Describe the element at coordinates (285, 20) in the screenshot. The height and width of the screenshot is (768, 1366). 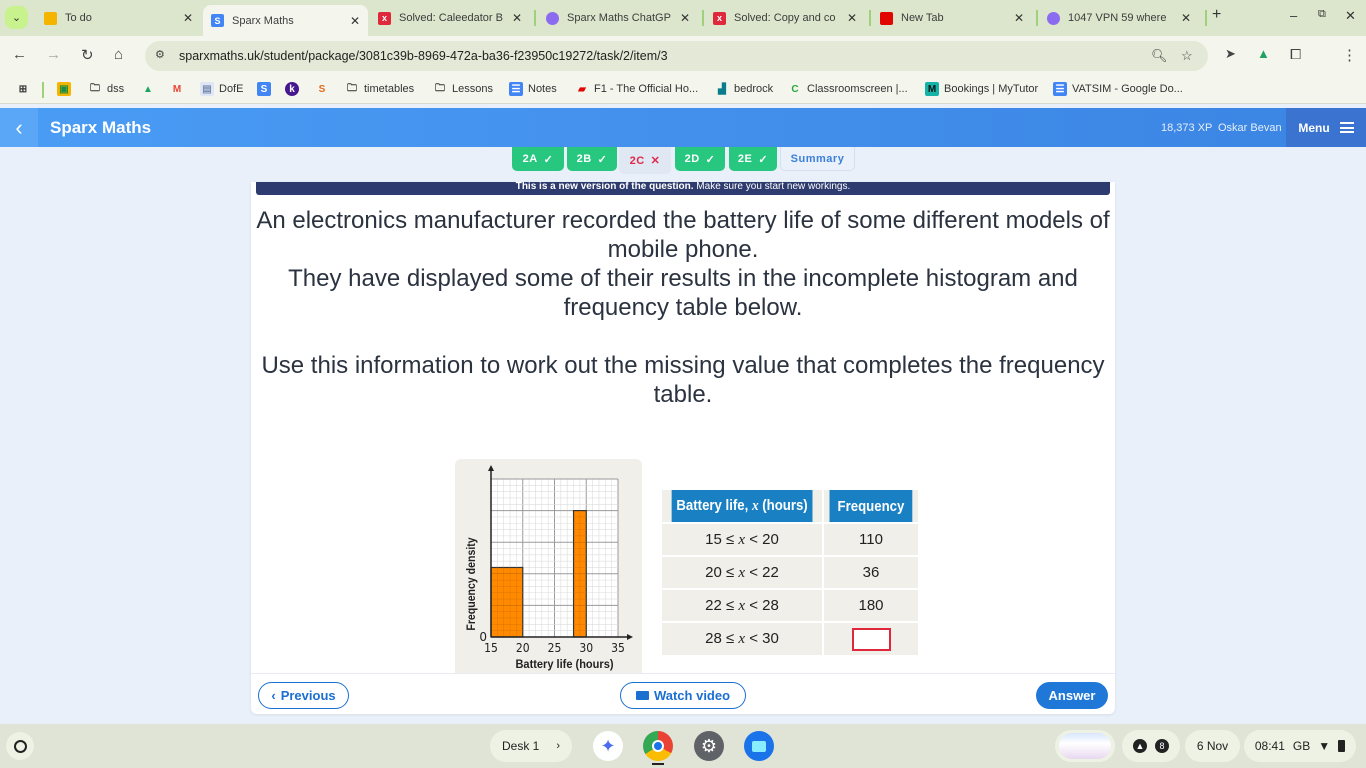
I see `browser-tab: S Sparx Maths ✕` at that location.